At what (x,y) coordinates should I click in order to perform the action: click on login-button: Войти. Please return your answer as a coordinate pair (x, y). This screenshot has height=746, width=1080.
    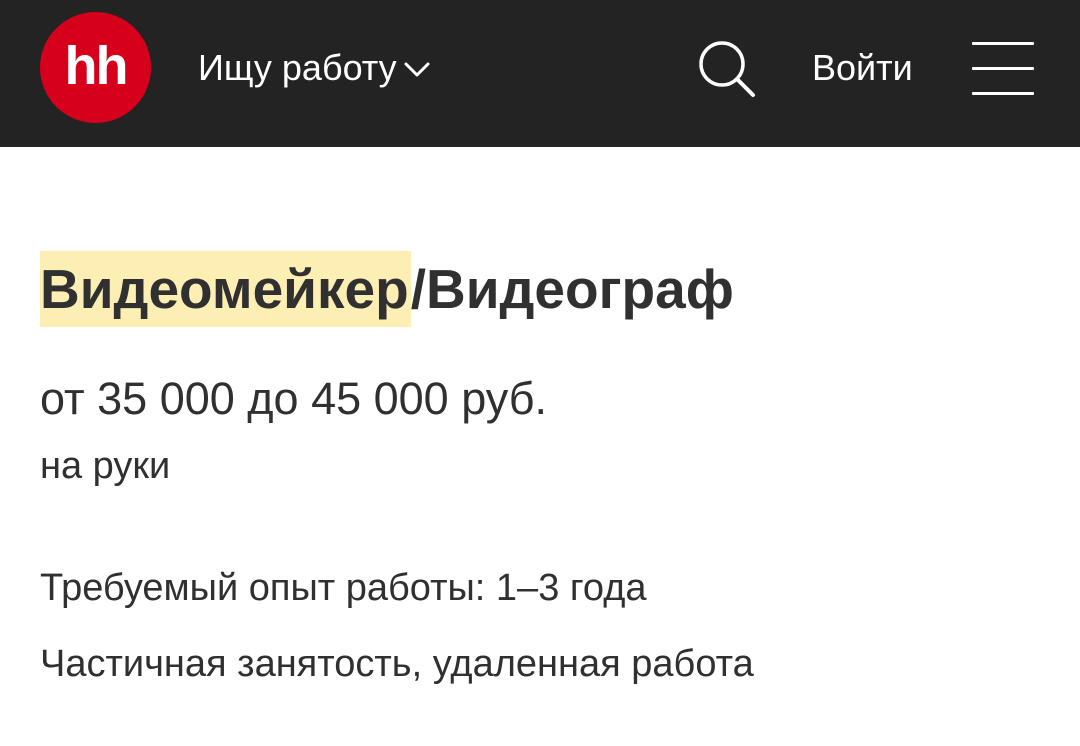
    Looking at the image, I should click on (862, 68).